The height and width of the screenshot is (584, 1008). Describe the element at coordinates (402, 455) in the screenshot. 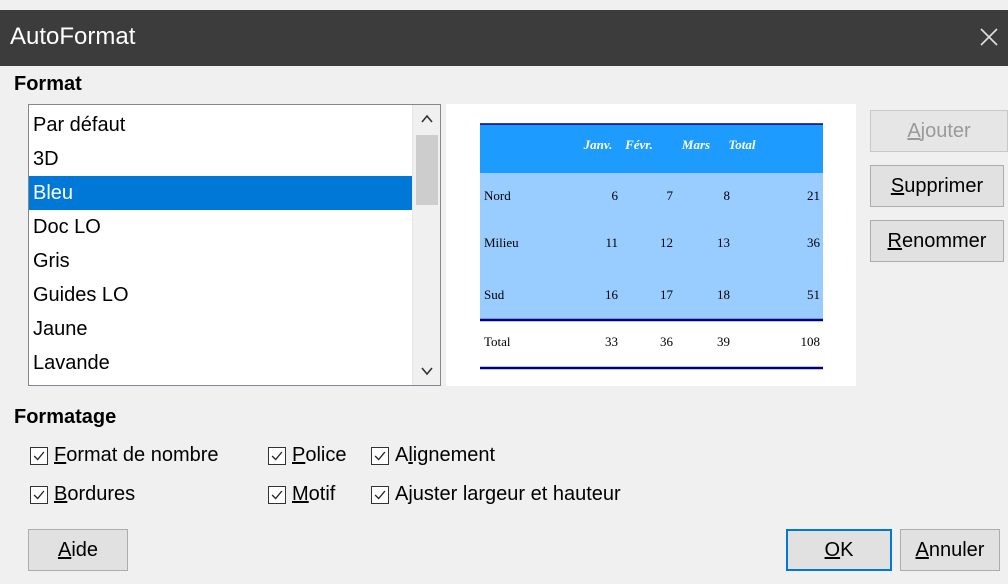

I see `alignment-pre: A` at that location.